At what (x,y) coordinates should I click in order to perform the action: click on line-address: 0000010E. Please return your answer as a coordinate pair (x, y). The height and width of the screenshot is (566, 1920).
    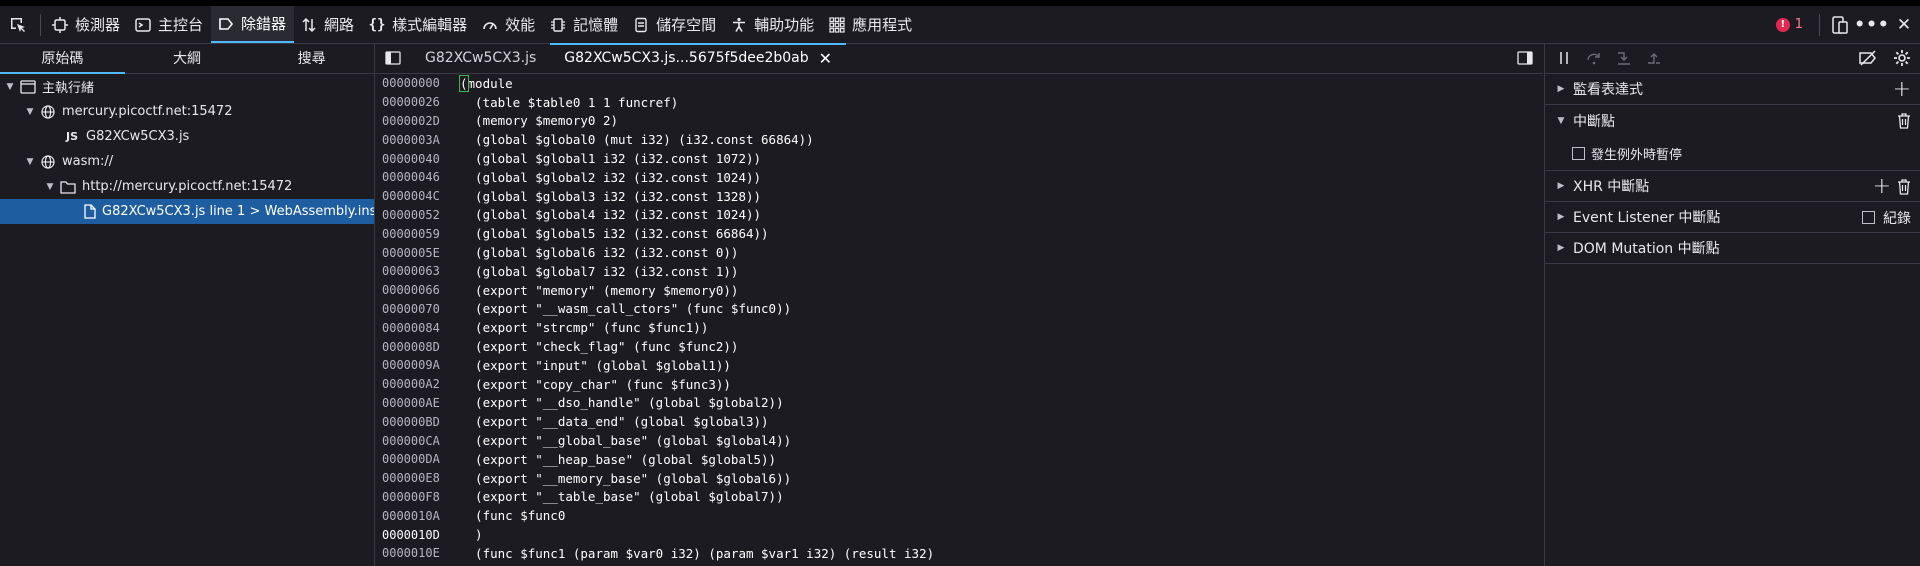
    Looking at the image, I should click on (413, 553).